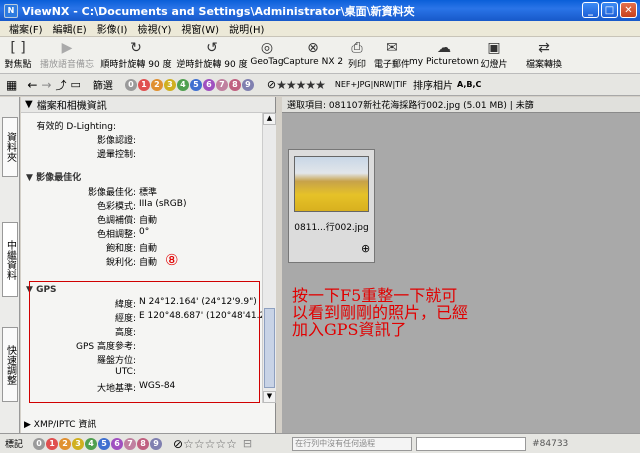 The height and width of the screenshot is (453, 640). What do you see at coordinates (117, 443) in the screenshot?
I see `label-6: 6` at bounding box center [117, 443].